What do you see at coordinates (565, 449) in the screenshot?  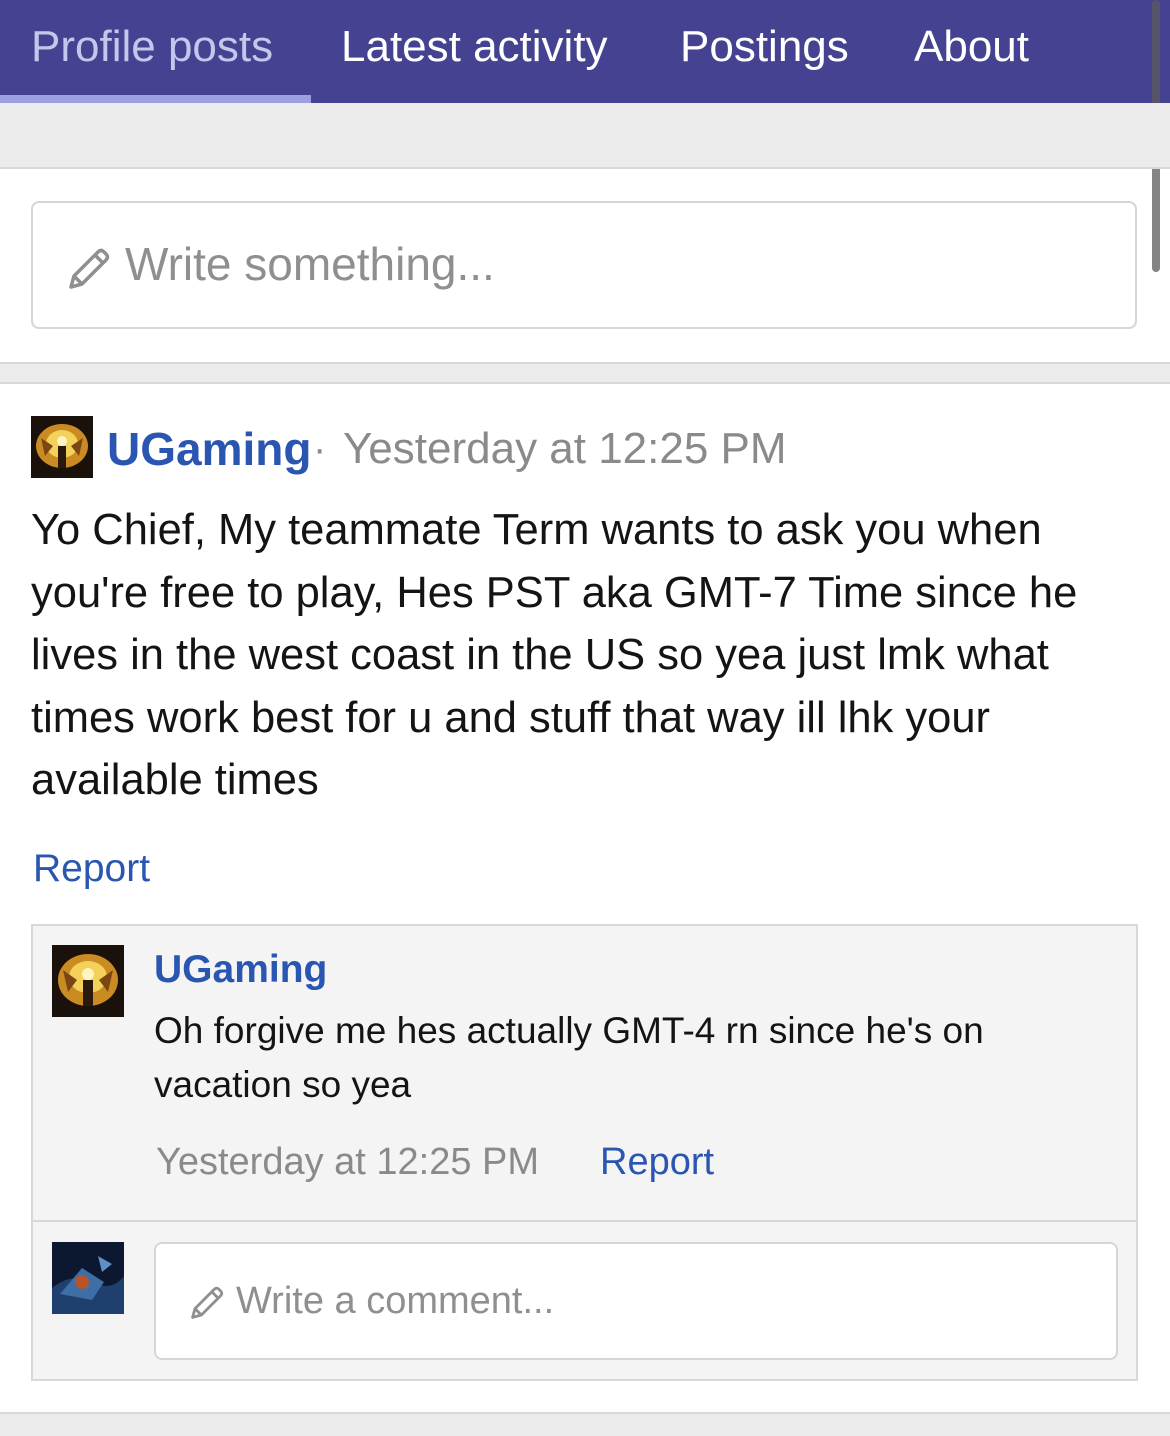 I see `post-timestamp: Yesterday at 12:25 PM` at bounding box center [565, 449].